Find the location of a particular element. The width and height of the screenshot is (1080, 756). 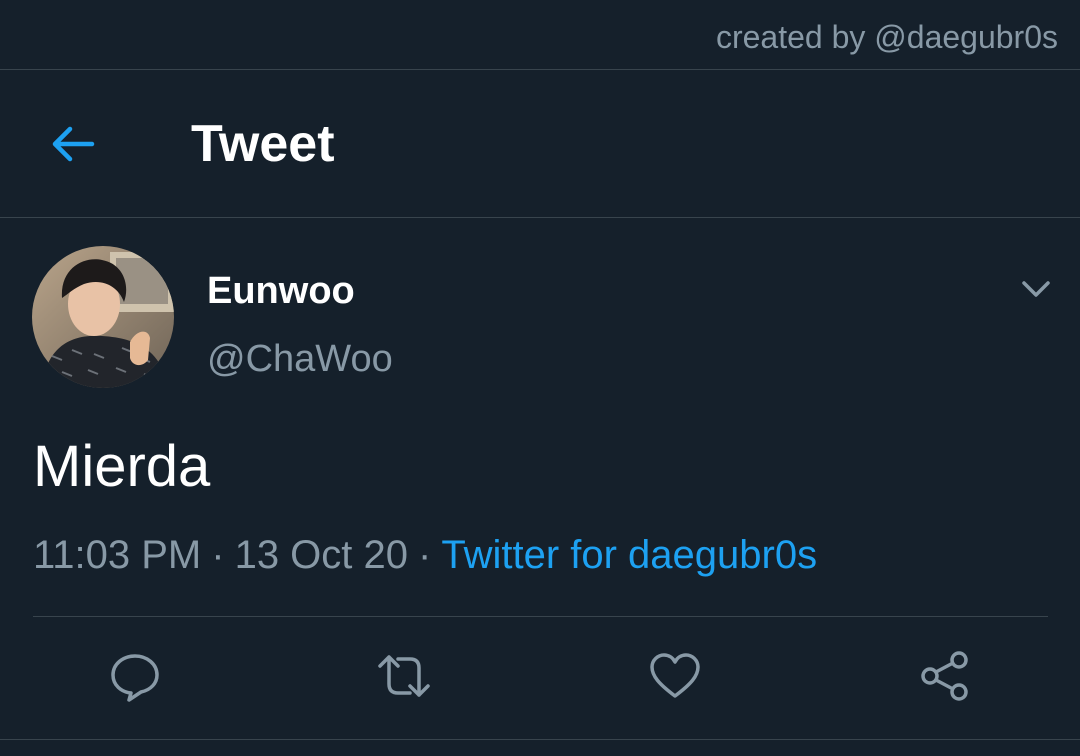

heart-icon is located at coordinates (675, 675).